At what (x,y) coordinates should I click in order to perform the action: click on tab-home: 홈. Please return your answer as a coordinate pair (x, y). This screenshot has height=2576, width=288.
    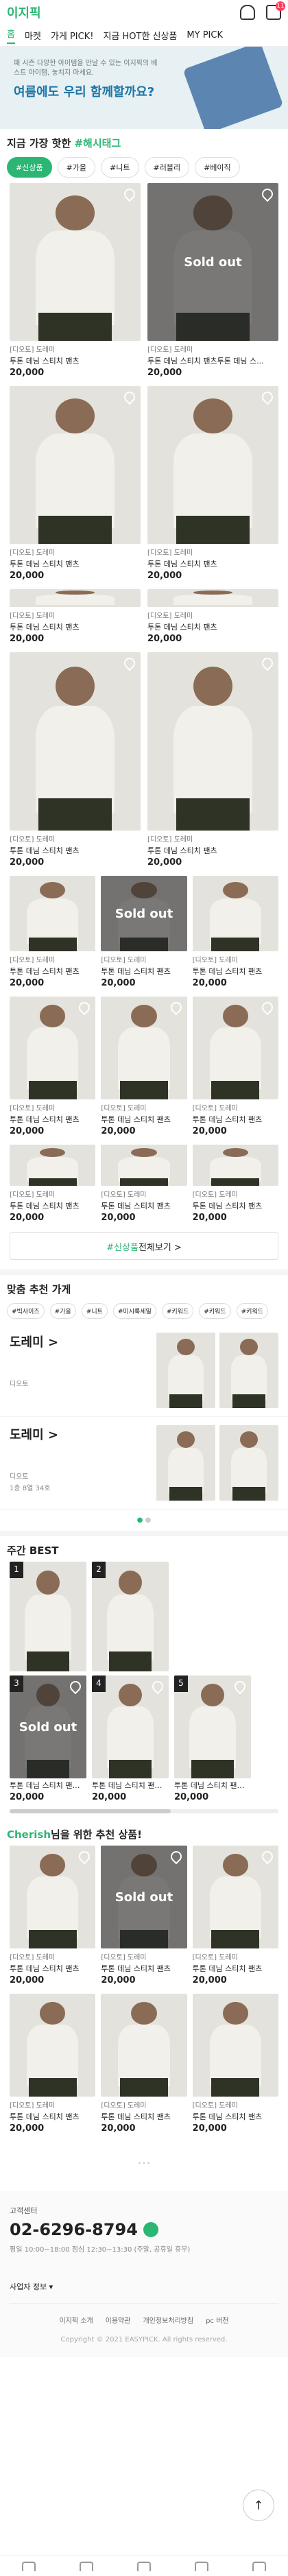
    Looking at the image, I should click on (11, 35).